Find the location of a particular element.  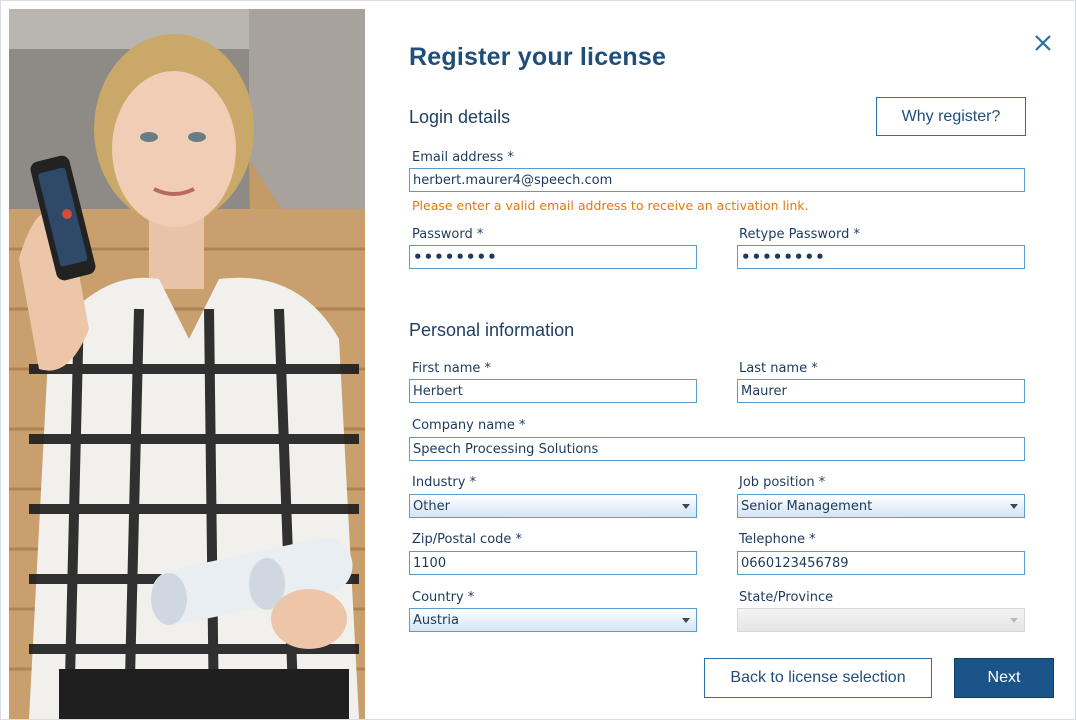

zip-input is located at coordinates (553, 563).